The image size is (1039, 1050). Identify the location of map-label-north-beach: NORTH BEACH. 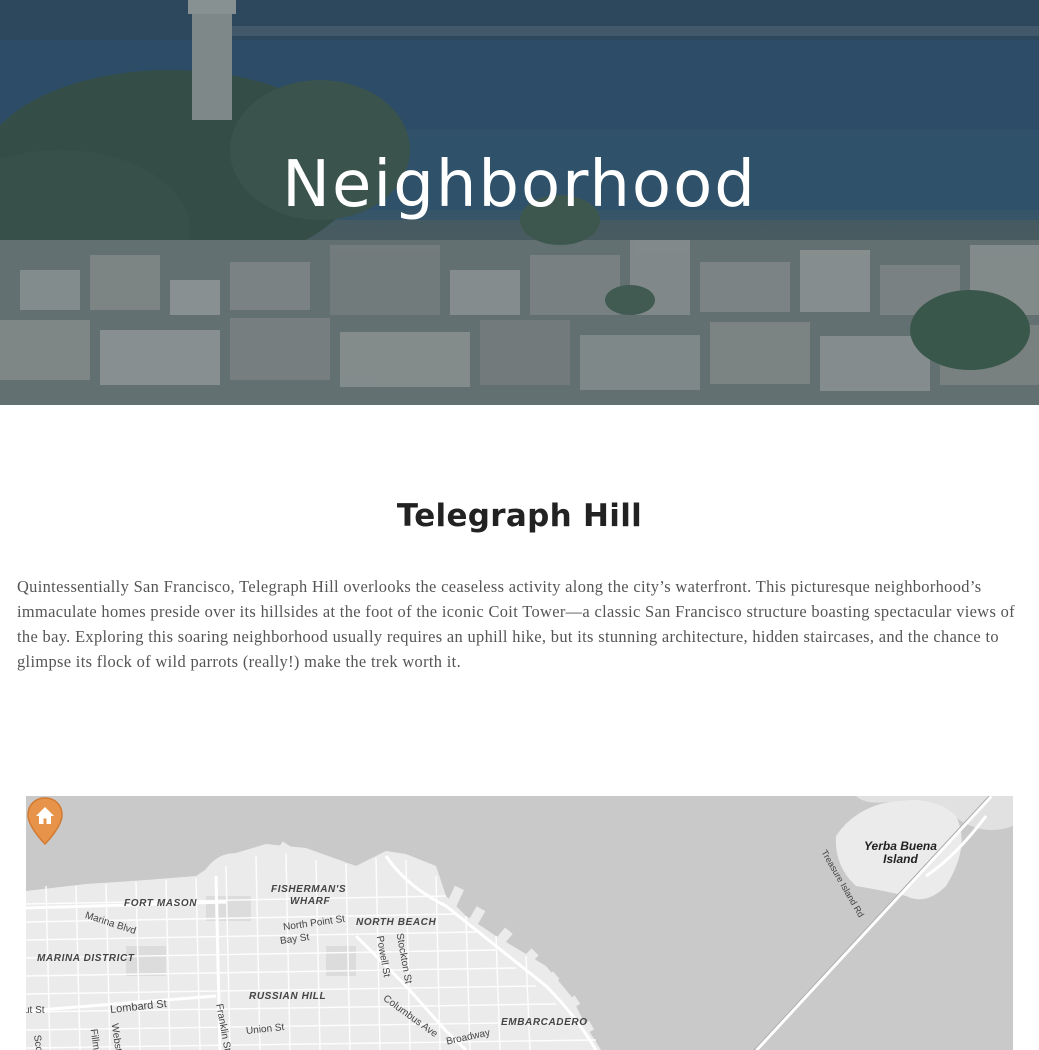
(396, 922).